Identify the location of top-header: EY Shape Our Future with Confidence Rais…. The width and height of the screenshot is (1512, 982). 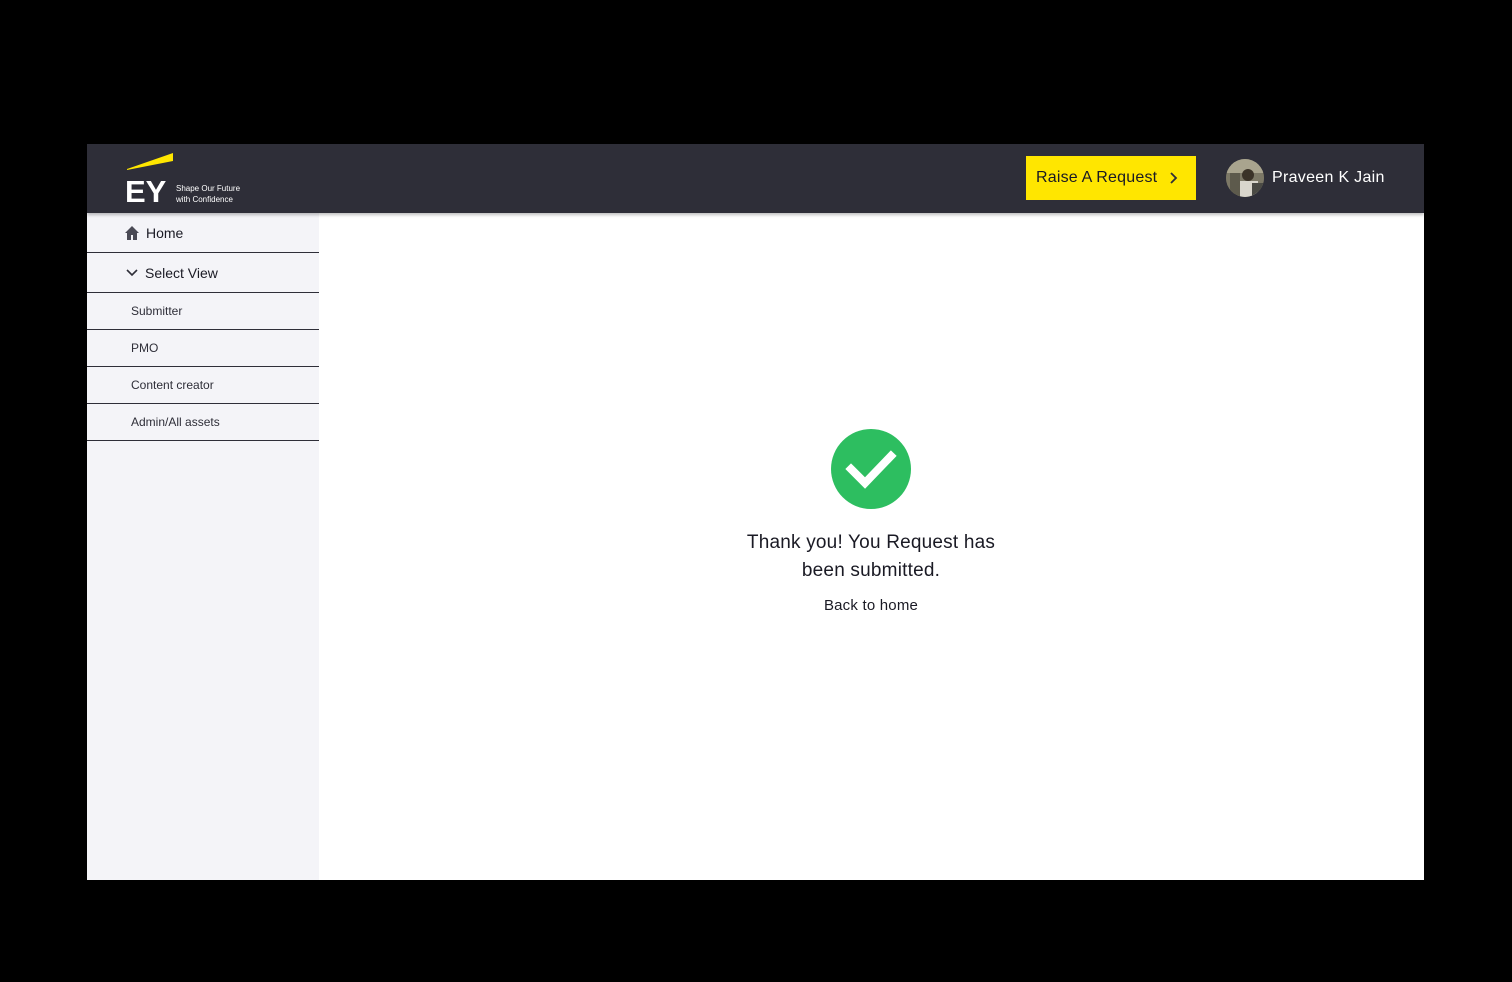
(755, 178).